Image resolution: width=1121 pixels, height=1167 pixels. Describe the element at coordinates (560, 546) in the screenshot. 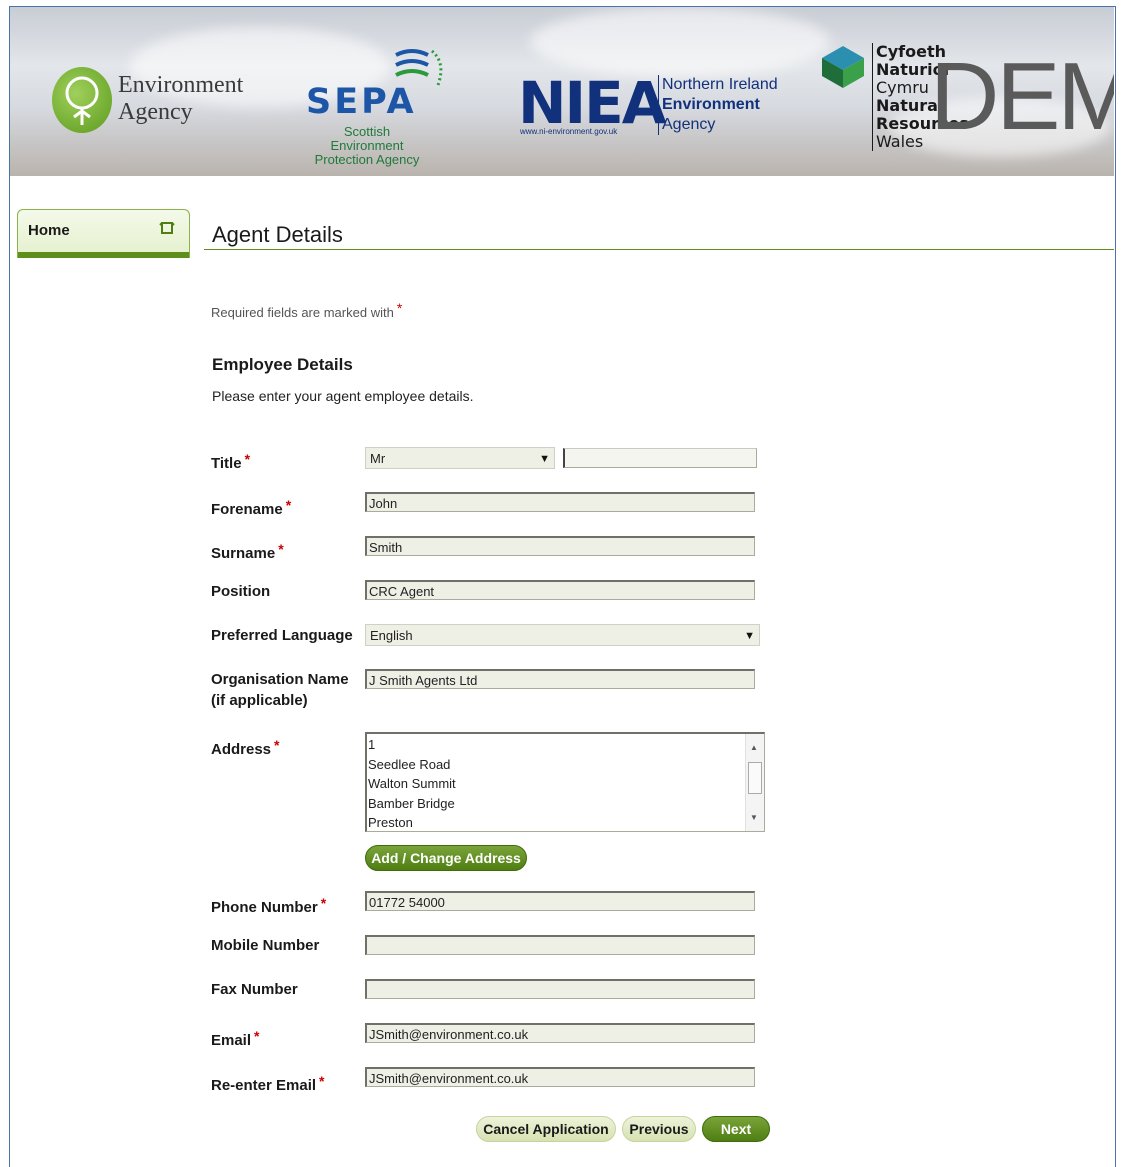

I see `surname-input: Smith` at that location.